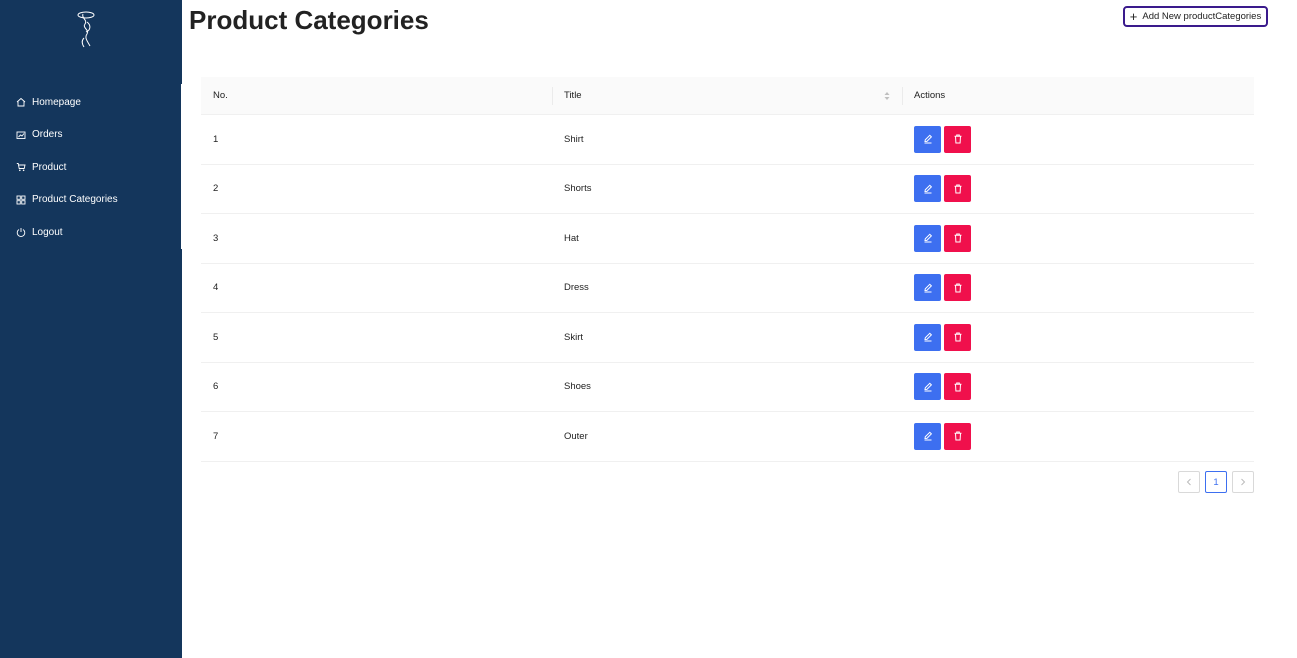 The width and height of the screenshot is (1297, 658). What do you see at coordinates (21, 102) in the screenshot?
I see `home-icon` at bounding box center [21, 102].